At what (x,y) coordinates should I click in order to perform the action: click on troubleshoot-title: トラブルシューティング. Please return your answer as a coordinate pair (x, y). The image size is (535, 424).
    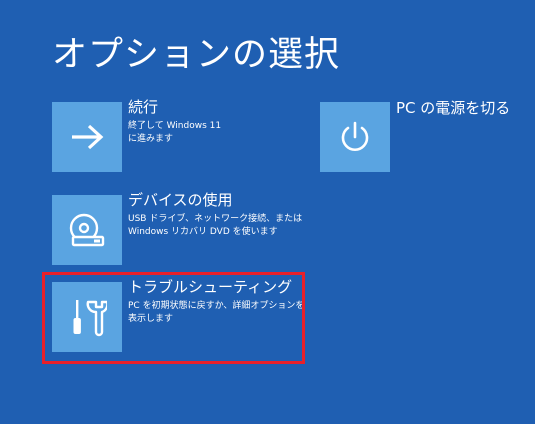
    Looking at the image, I should click on (210, 287).